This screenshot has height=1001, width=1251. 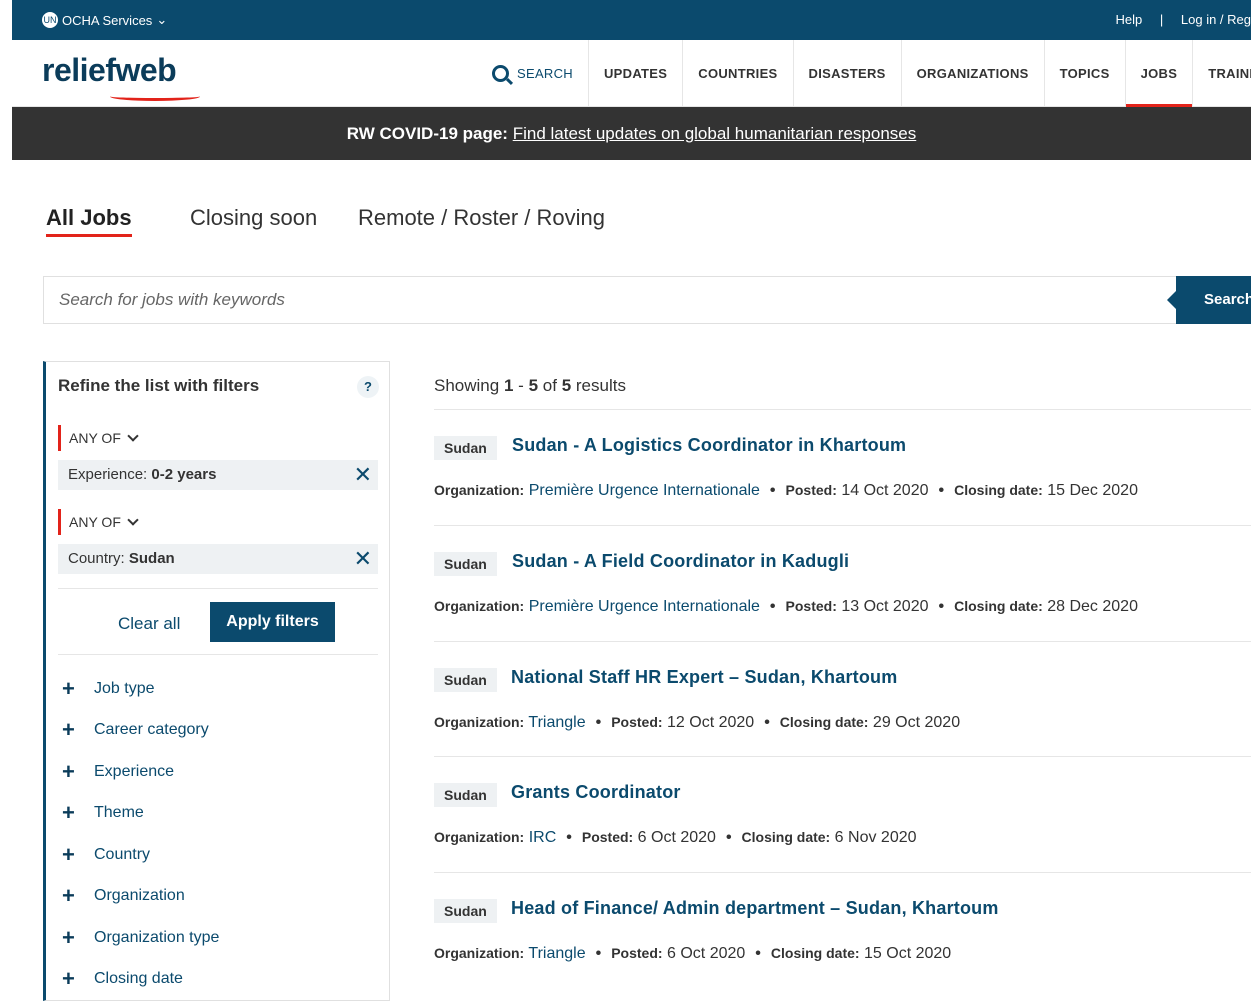 I want to click on closing-date: 29 Oct 2020, so click(x=916, y=722).